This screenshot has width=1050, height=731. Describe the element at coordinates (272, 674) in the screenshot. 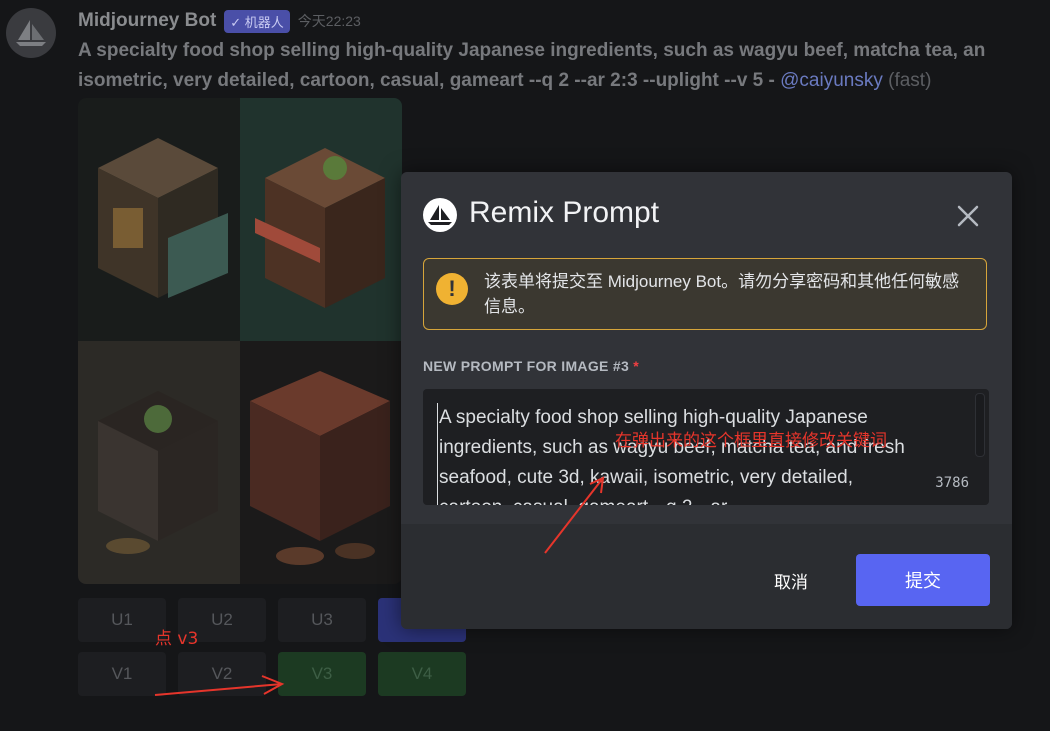

I see `variation-button-row: V1 V2 V3 V4` at that location.